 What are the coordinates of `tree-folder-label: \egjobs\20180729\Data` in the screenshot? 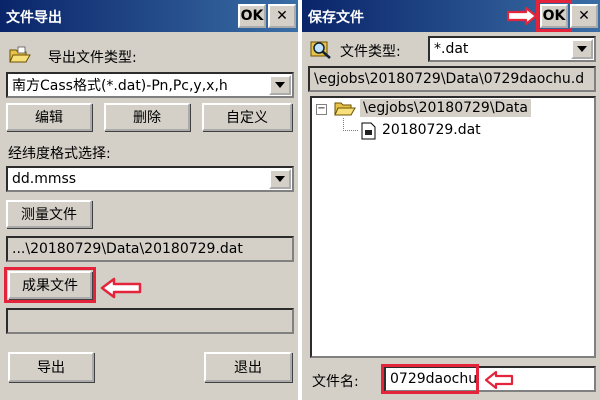 It's located at (445, 108).